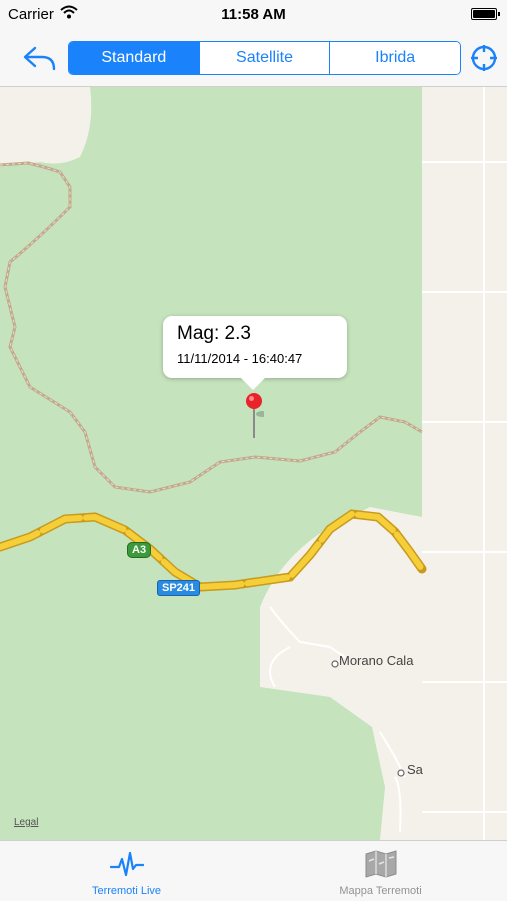 The width and height of the screenshot is (507, 901). I want to click on status-time: 11:58 AM, so click(253, 14).